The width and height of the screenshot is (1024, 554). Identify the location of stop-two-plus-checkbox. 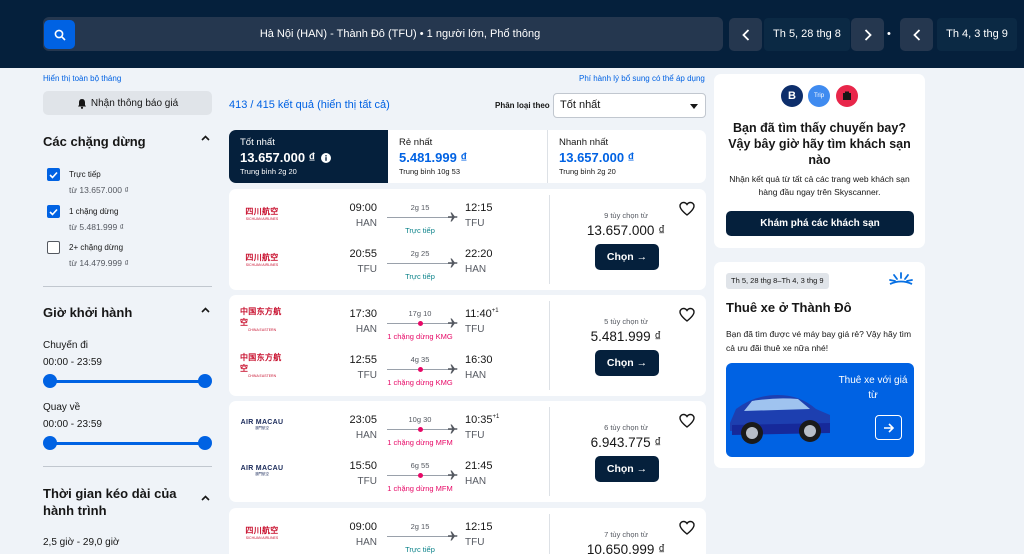
(53, 247).